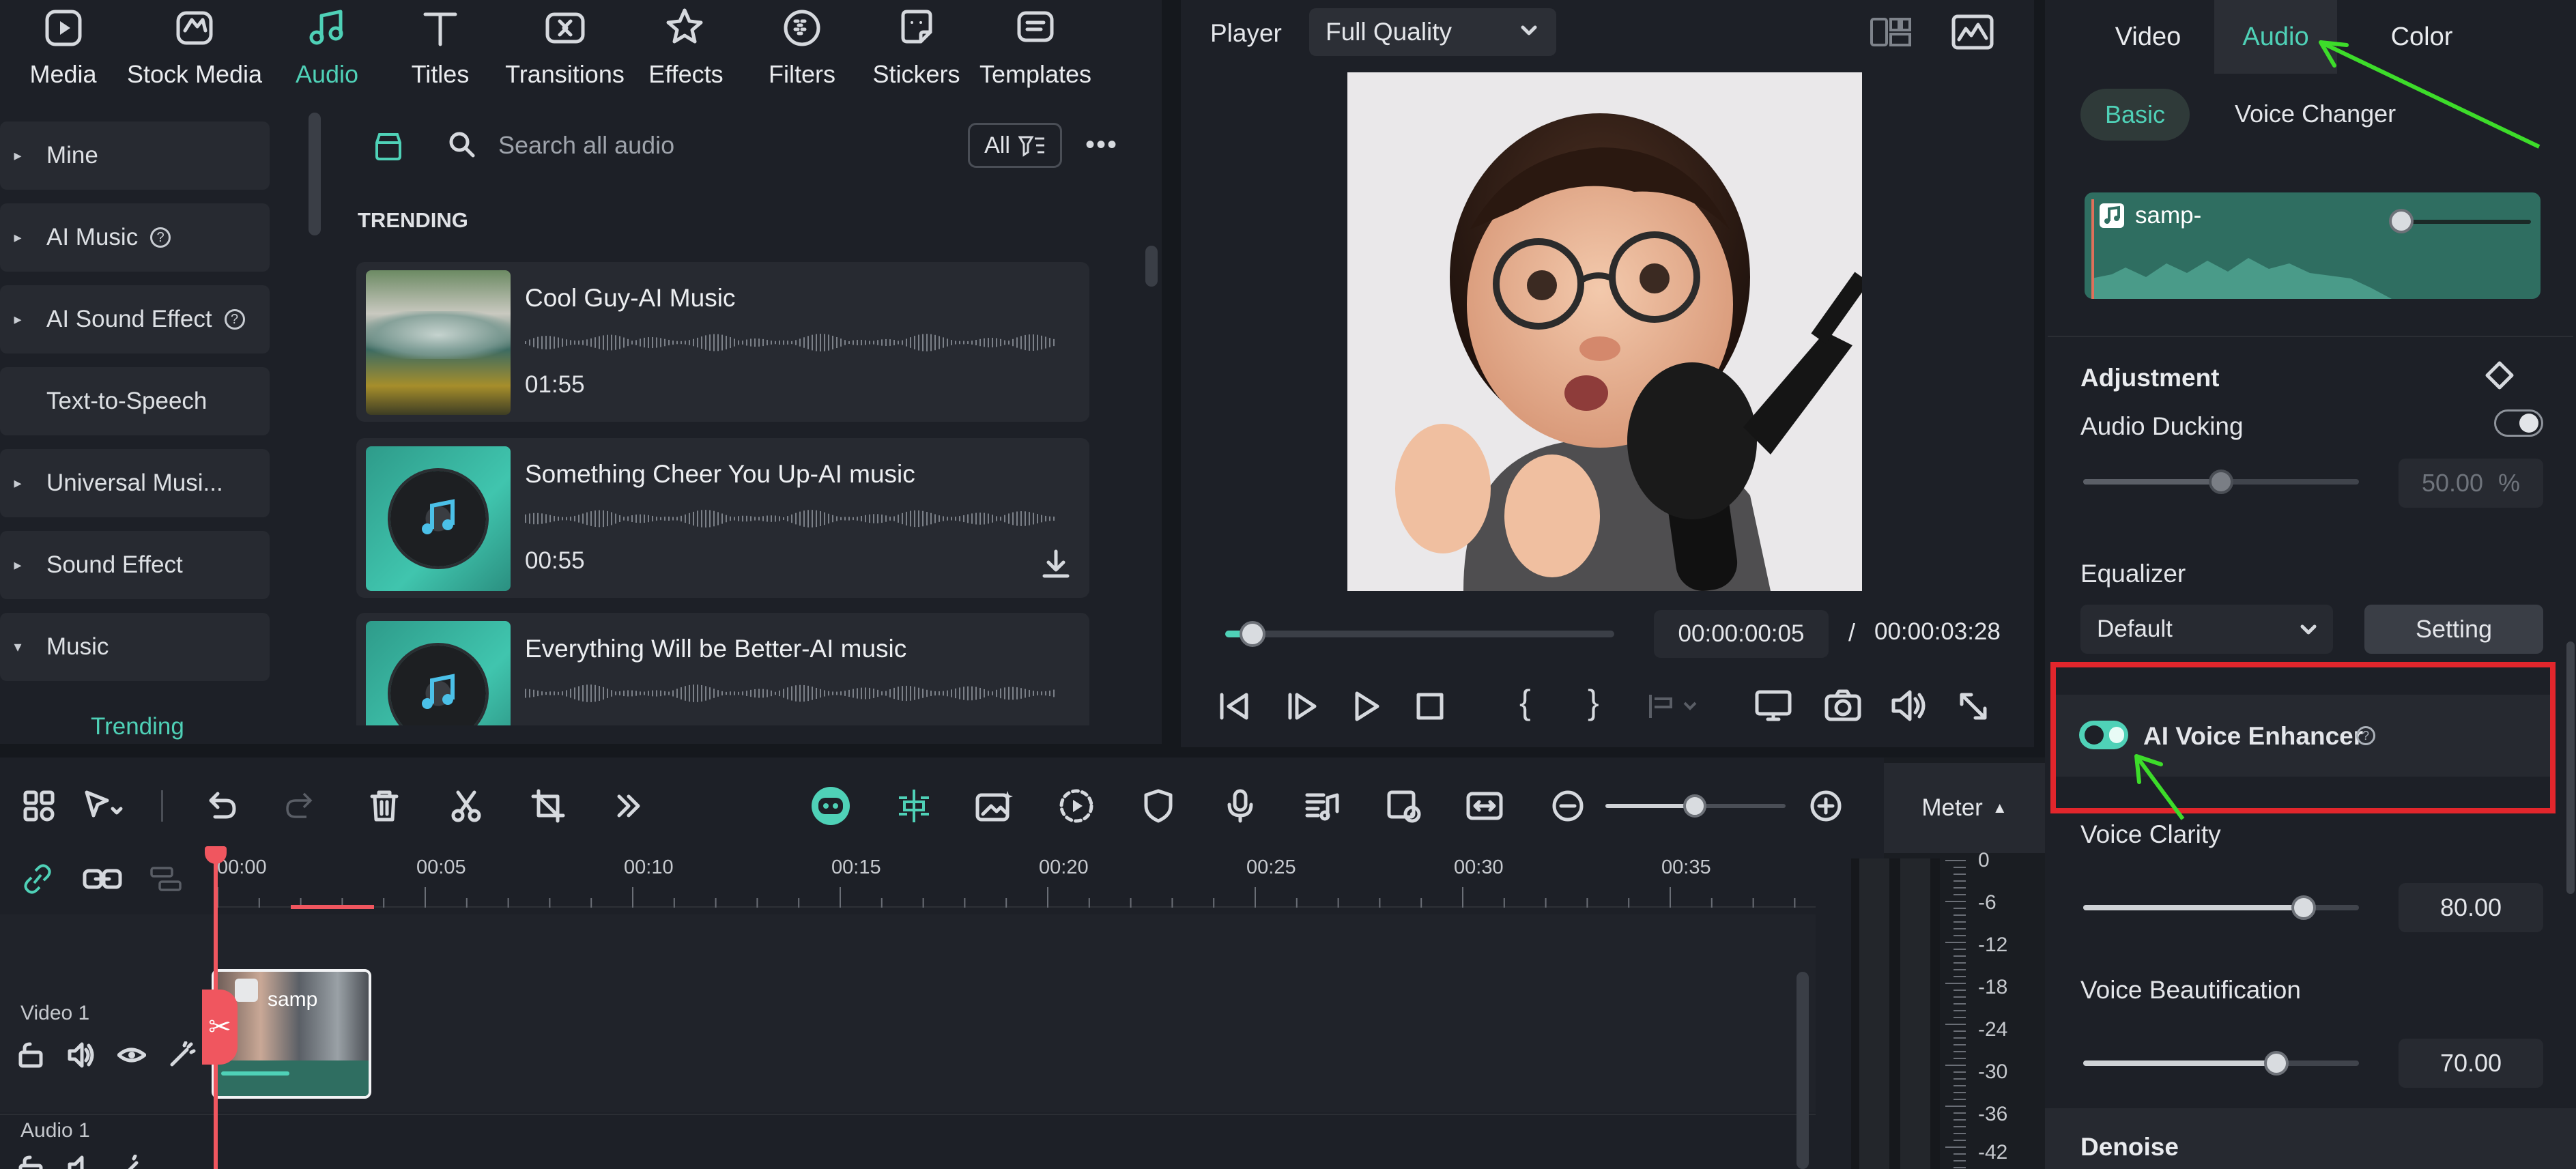 This screenshot has height=1169, width=2576. Describe the element at coordinates (135, 401) in the screenshot. I see `sidebar-item-text-to-speech: Text-to-Speech` at that location.